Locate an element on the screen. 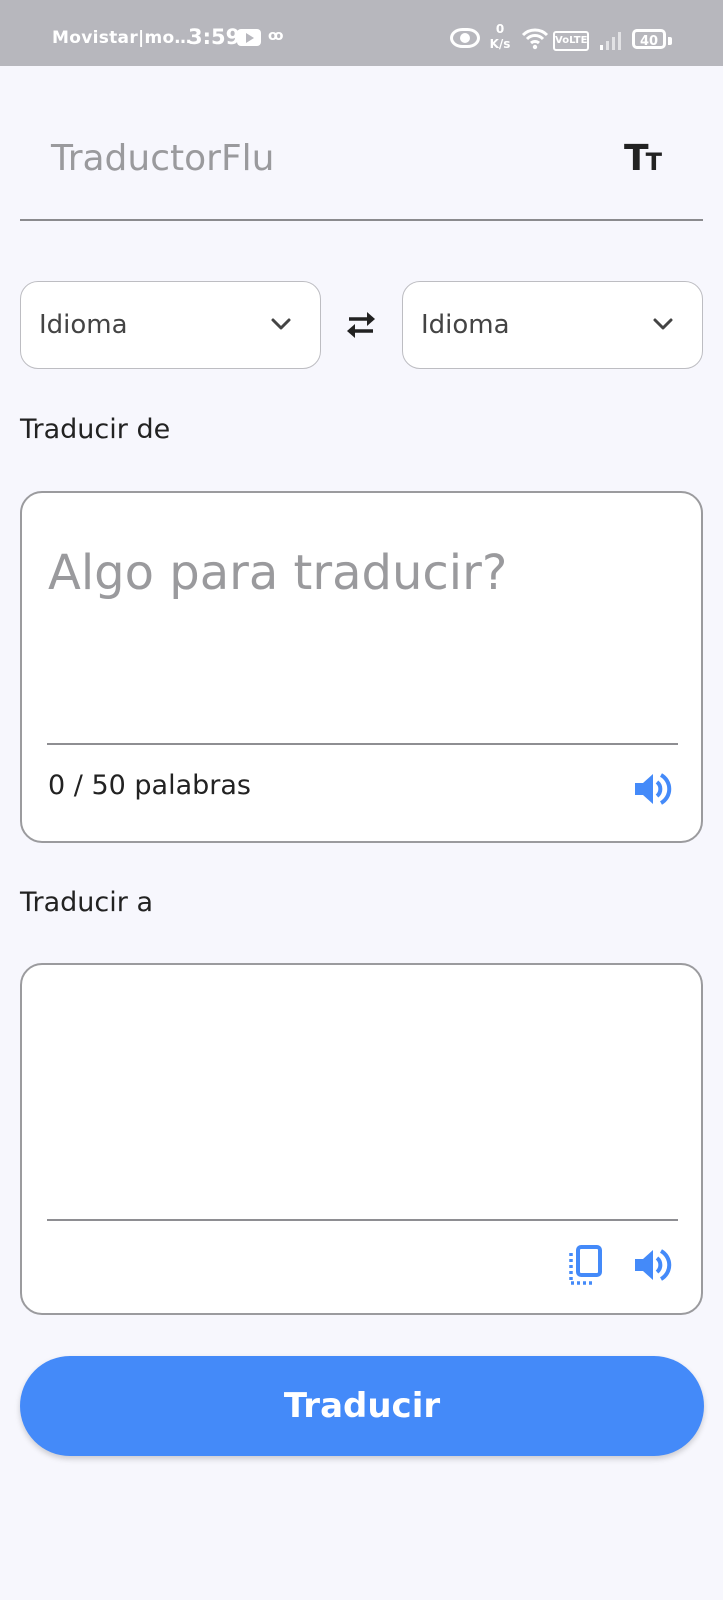  app-title: TraductorFlu is located at coordinates (163, 158).